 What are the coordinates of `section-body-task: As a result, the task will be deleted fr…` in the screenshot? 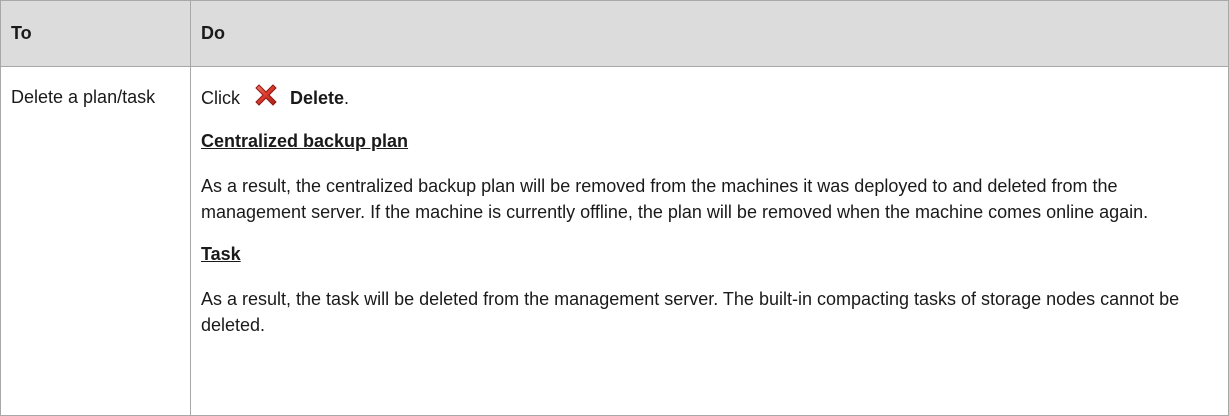 It's located at (690, 312).